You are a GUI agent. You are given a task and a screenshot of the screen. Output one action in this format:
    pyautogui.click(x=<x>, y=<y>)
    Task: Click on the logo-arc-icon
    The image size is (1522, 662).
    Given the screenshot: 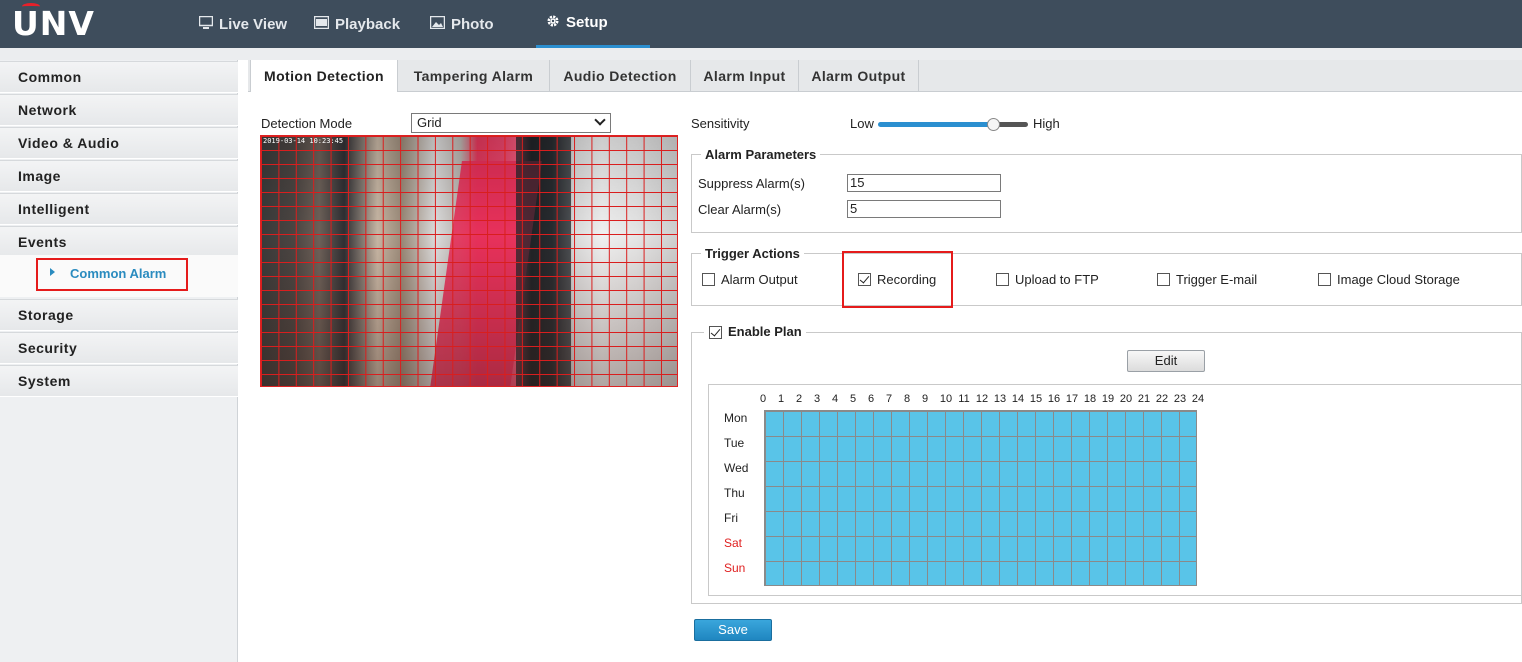 What is the action you would take?
    pyautogui.click(x=31, y=6)
    